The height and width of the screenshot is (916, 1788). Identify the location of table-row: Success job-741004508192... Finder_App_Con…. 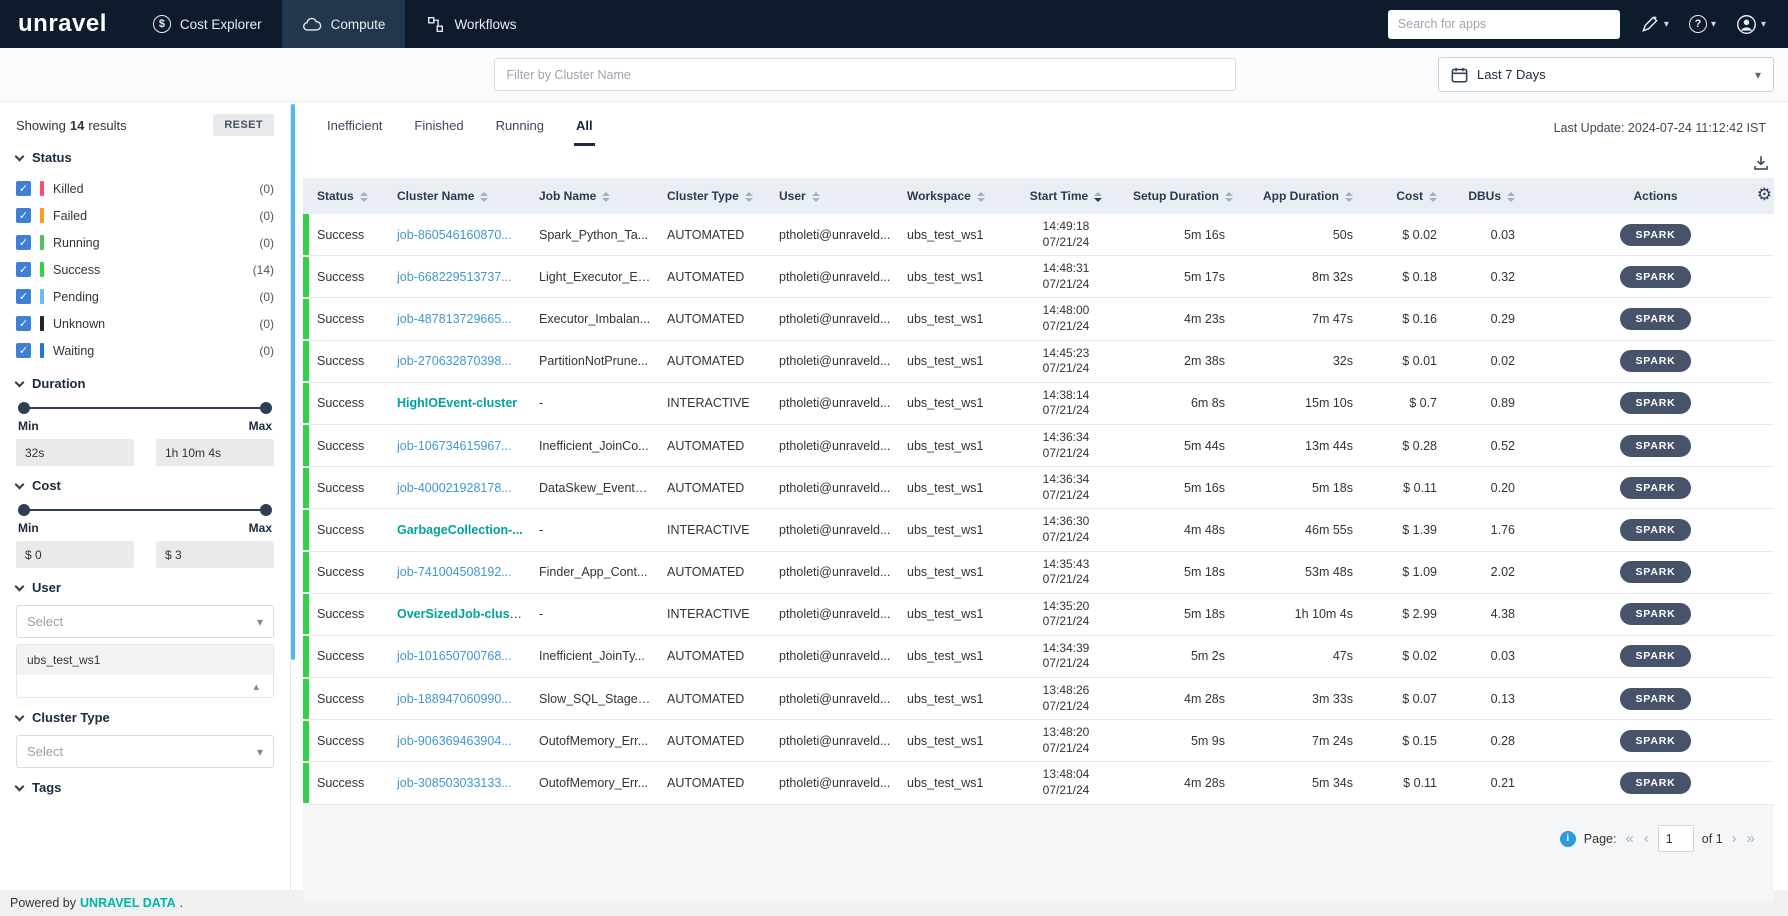
(1038, 573).